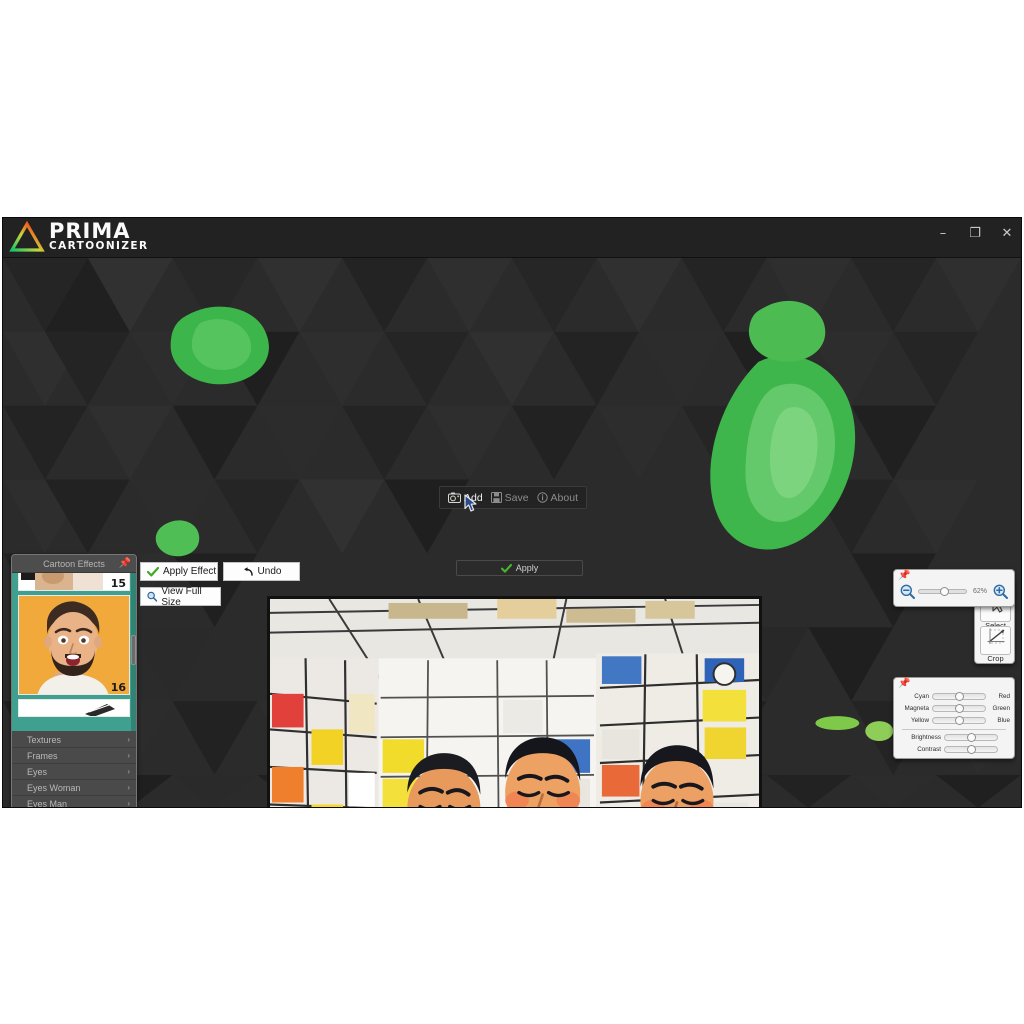 The width and height of the screenshot is (1024, 1024). I want to click on cartoon-effects-header: Cartoon Effects 📌, so click(74, 564).